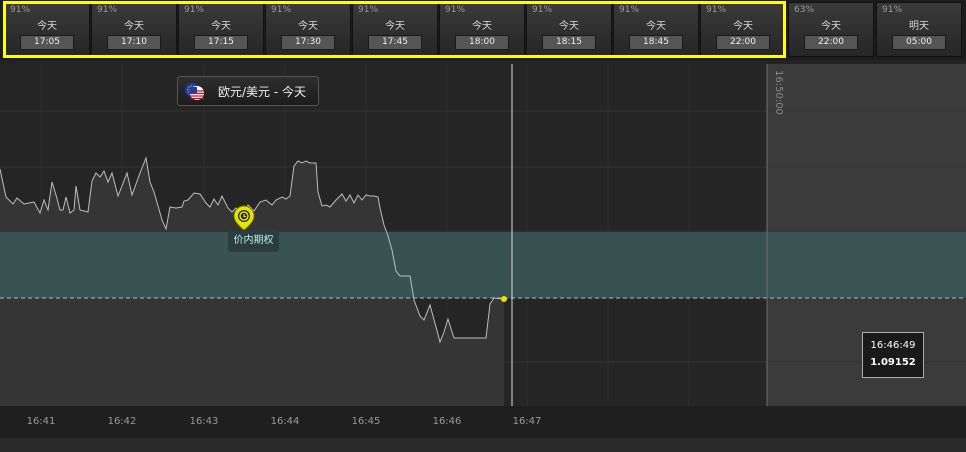  I want to click on x-tick-label: 16:46, so click(447, 421).